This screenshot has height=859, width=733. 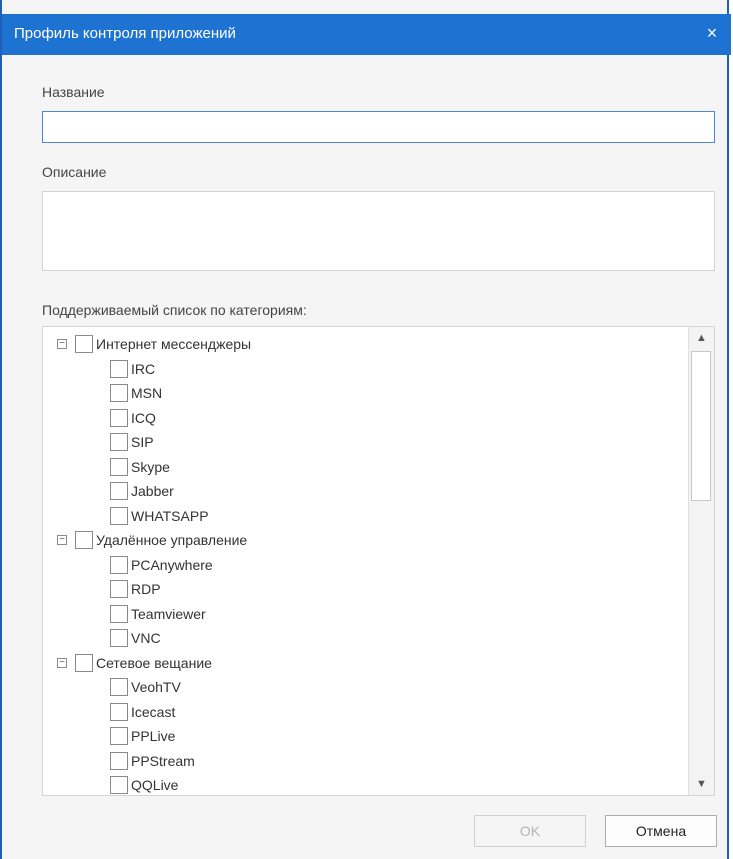 I want to click on tree-item: VNC, so click(x=135, y=638).